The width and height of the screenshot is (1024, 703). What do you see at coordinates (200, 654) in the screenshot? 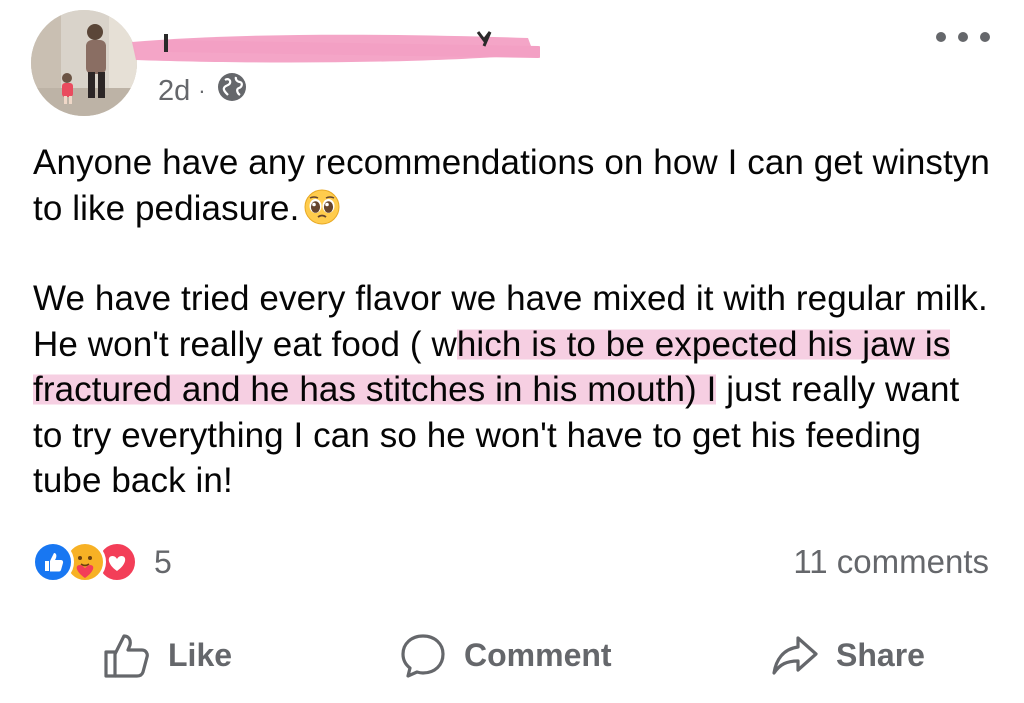
I see `like-label: Like` at bounding box center [200, 654].